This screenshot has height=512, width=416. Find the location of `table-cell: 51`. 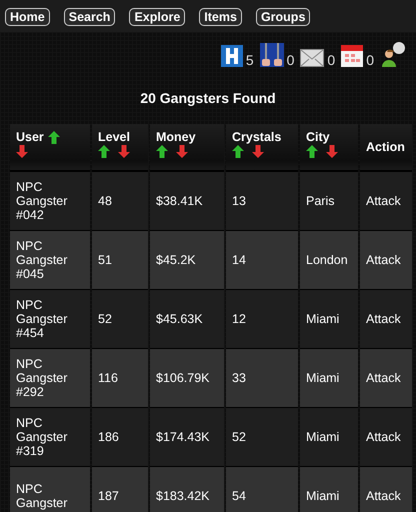

table-cell: 51 is located at coordinates (105, 260).